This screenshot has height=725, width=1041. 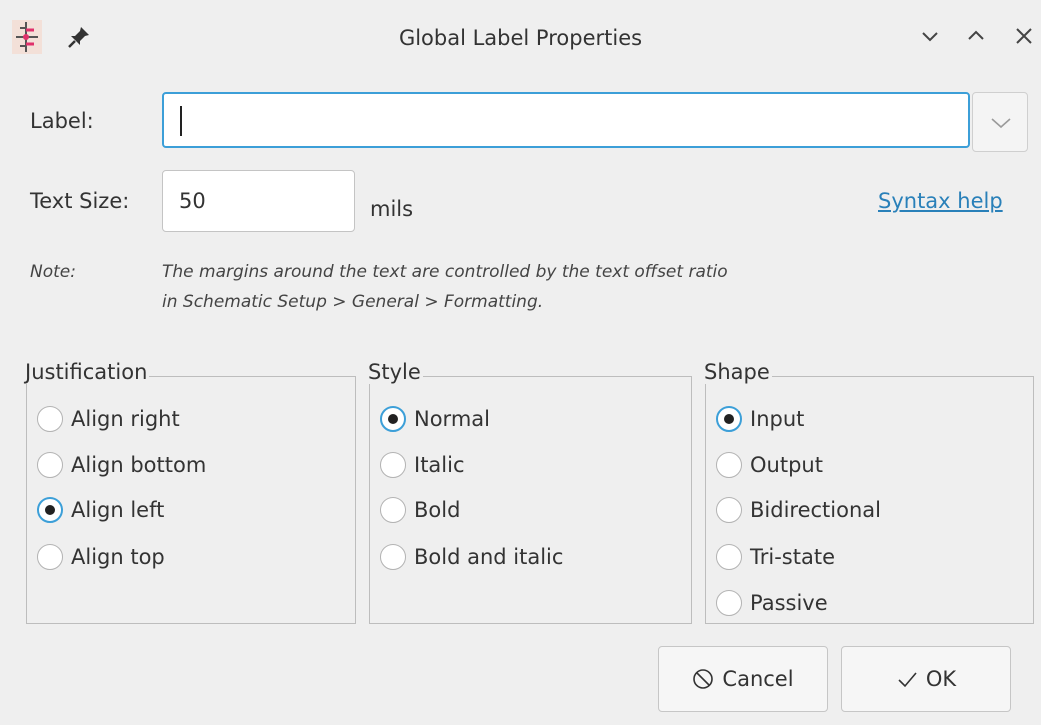 I want to click on radio-passive: Passive, so click(x=772, y=603).